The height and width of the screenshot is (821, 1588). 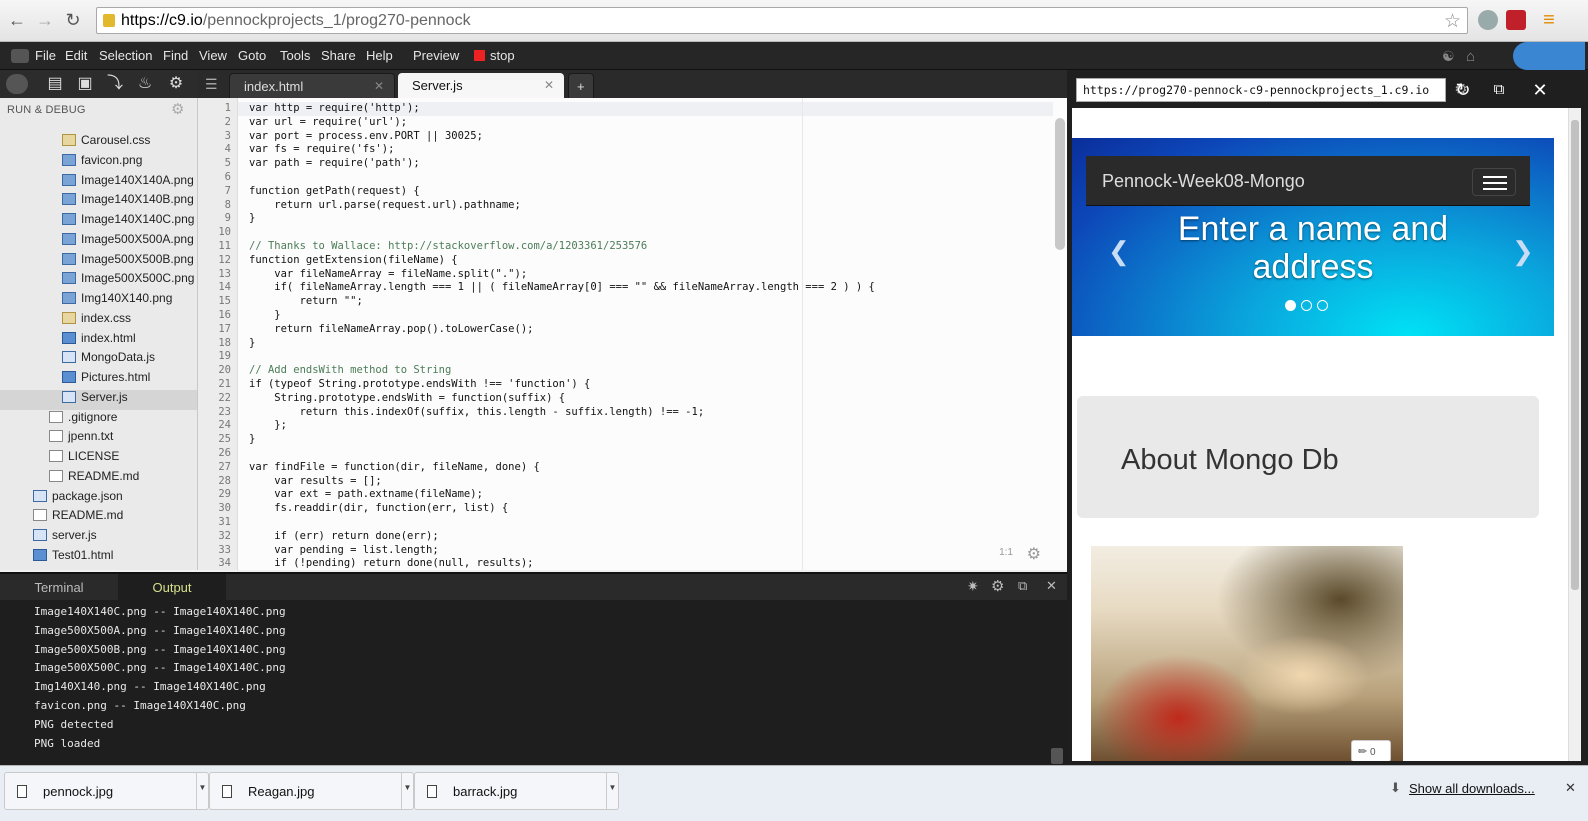 I want to click on menu-edit: Edit, so click(x=76, y=55).